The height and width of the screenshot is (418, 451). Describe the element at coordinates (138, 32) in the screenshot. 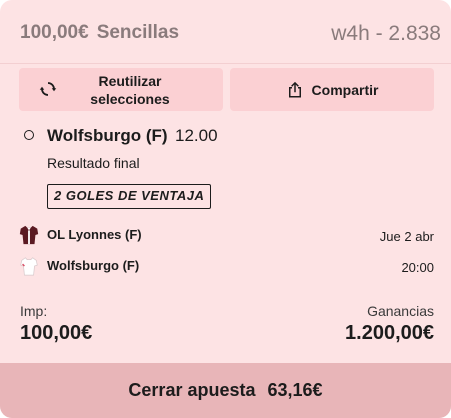

I see `bet-type: Sencillas` at that location.